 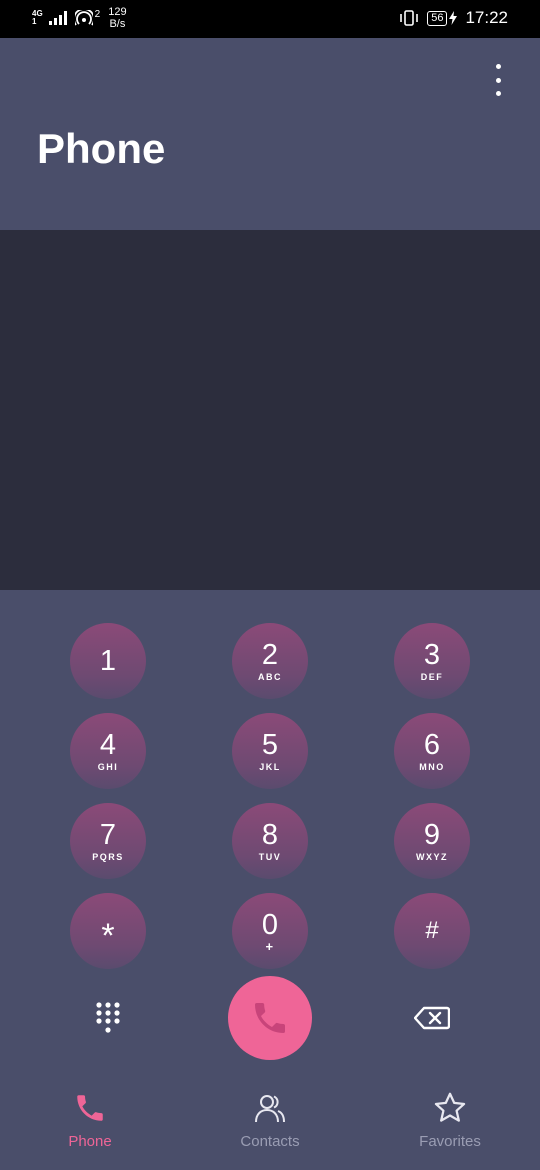 What do you see at coordinates (409, 18) in the screenshot?
I see `vibrate-icon` at bounding box center [409, 18].